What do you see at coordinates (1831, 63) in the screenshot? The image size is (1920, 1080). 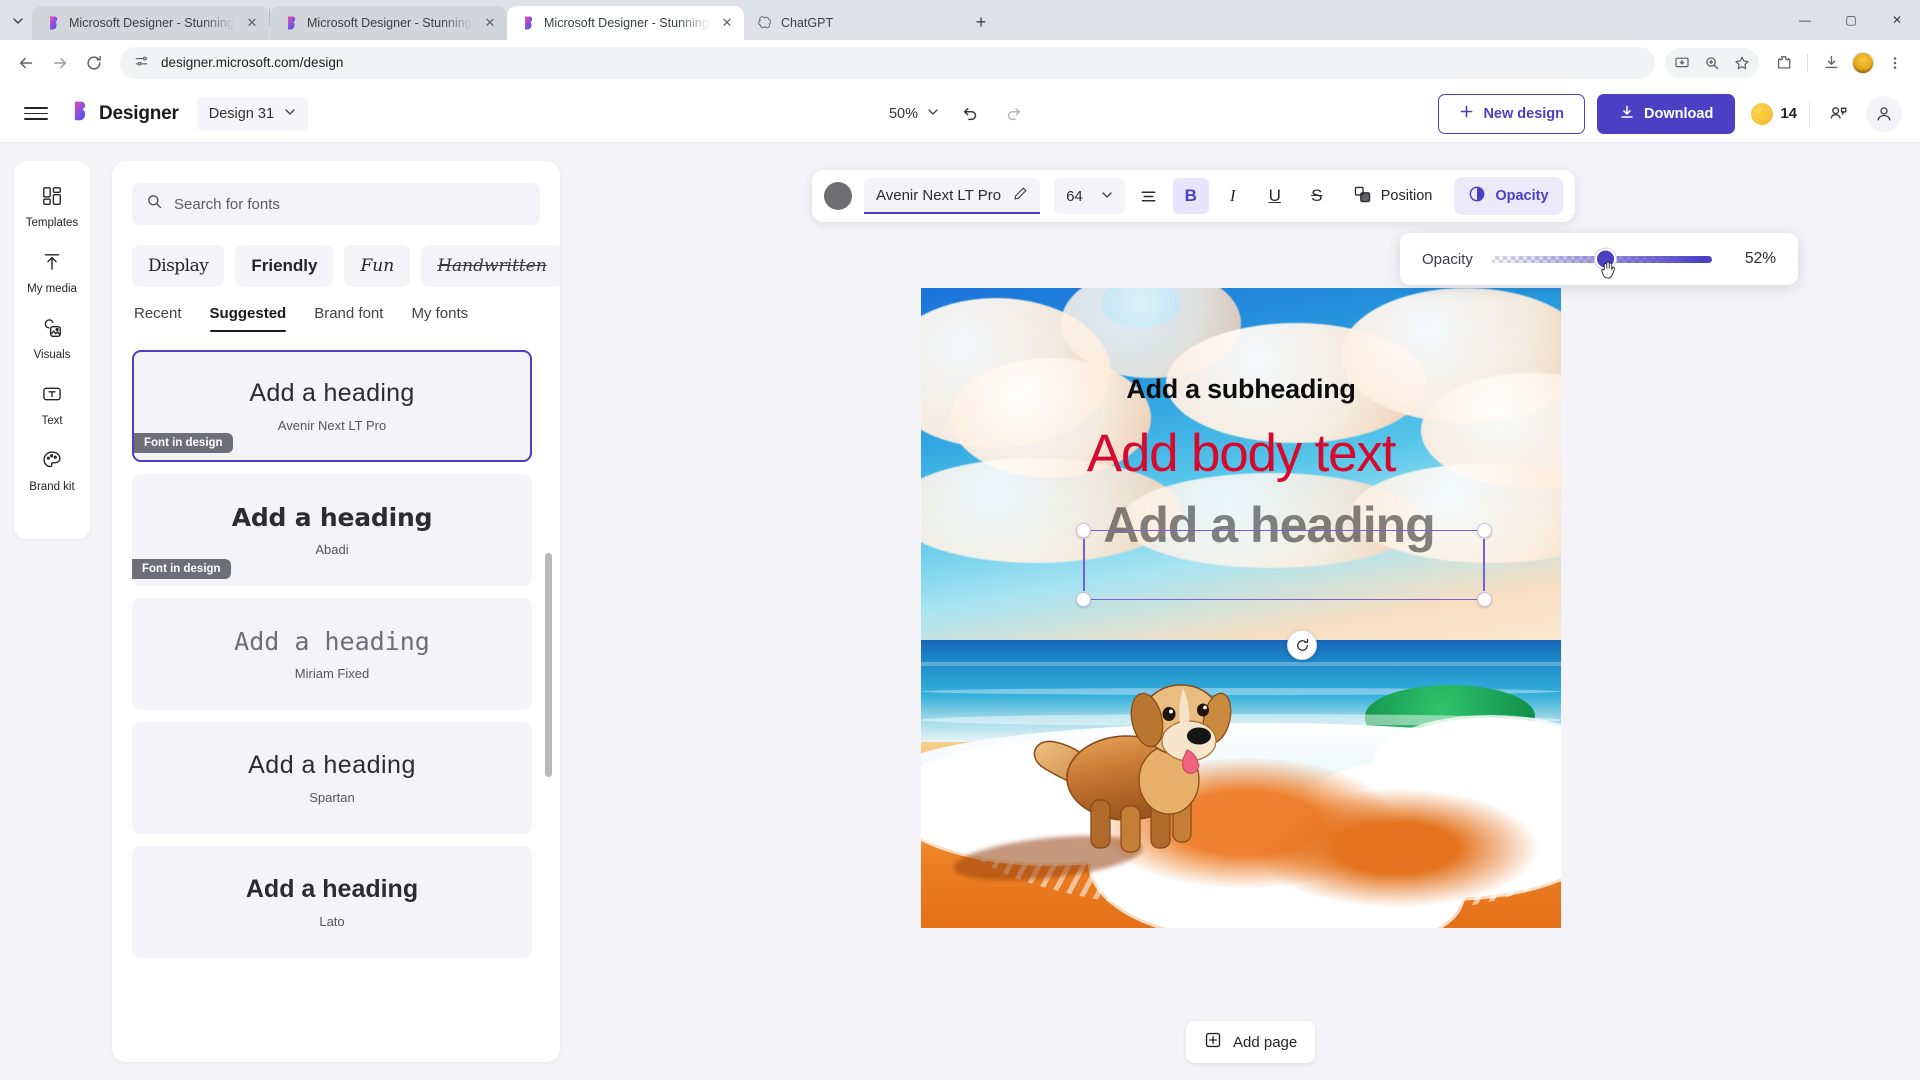 I see `downloads-icon` at bounding box center [1831, 63].